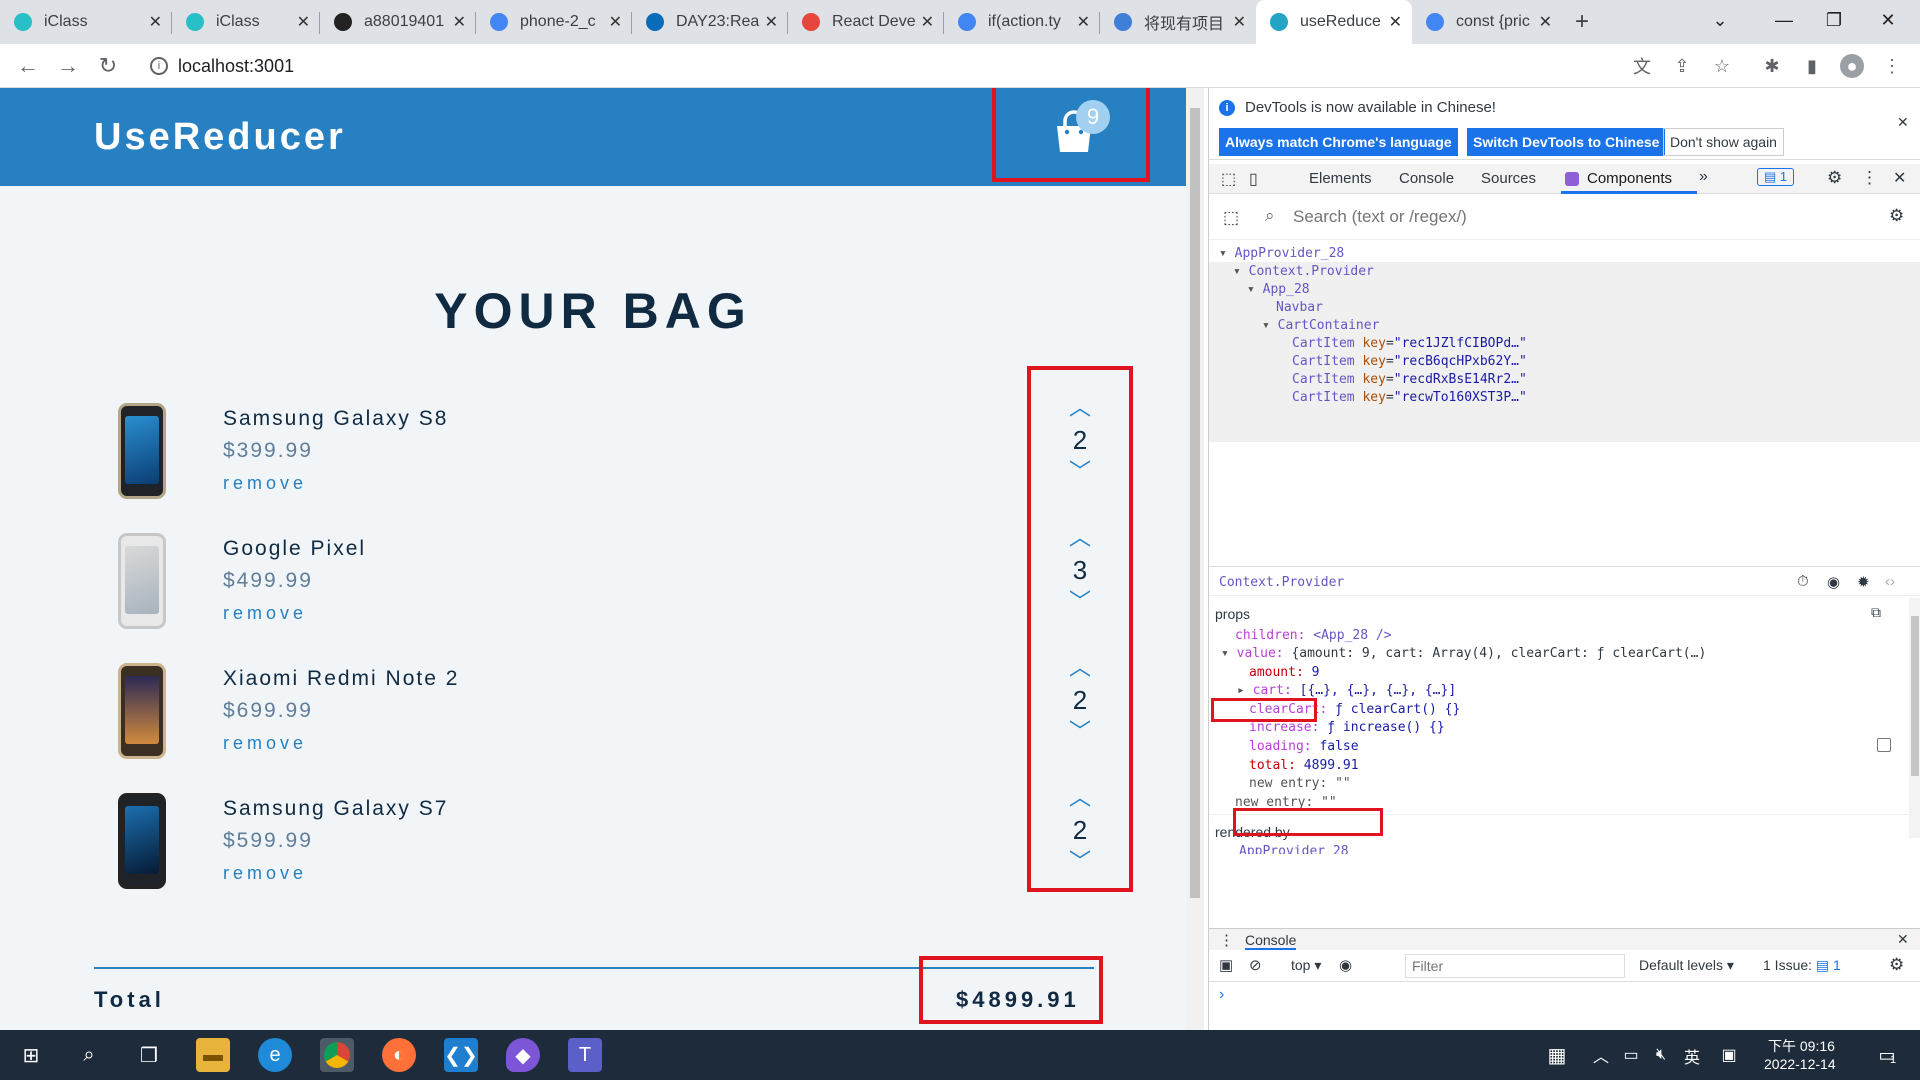 This screenshot has height=1080, width=1920. I want to click on side-panel-icon: ▮, so click(1812, 66).